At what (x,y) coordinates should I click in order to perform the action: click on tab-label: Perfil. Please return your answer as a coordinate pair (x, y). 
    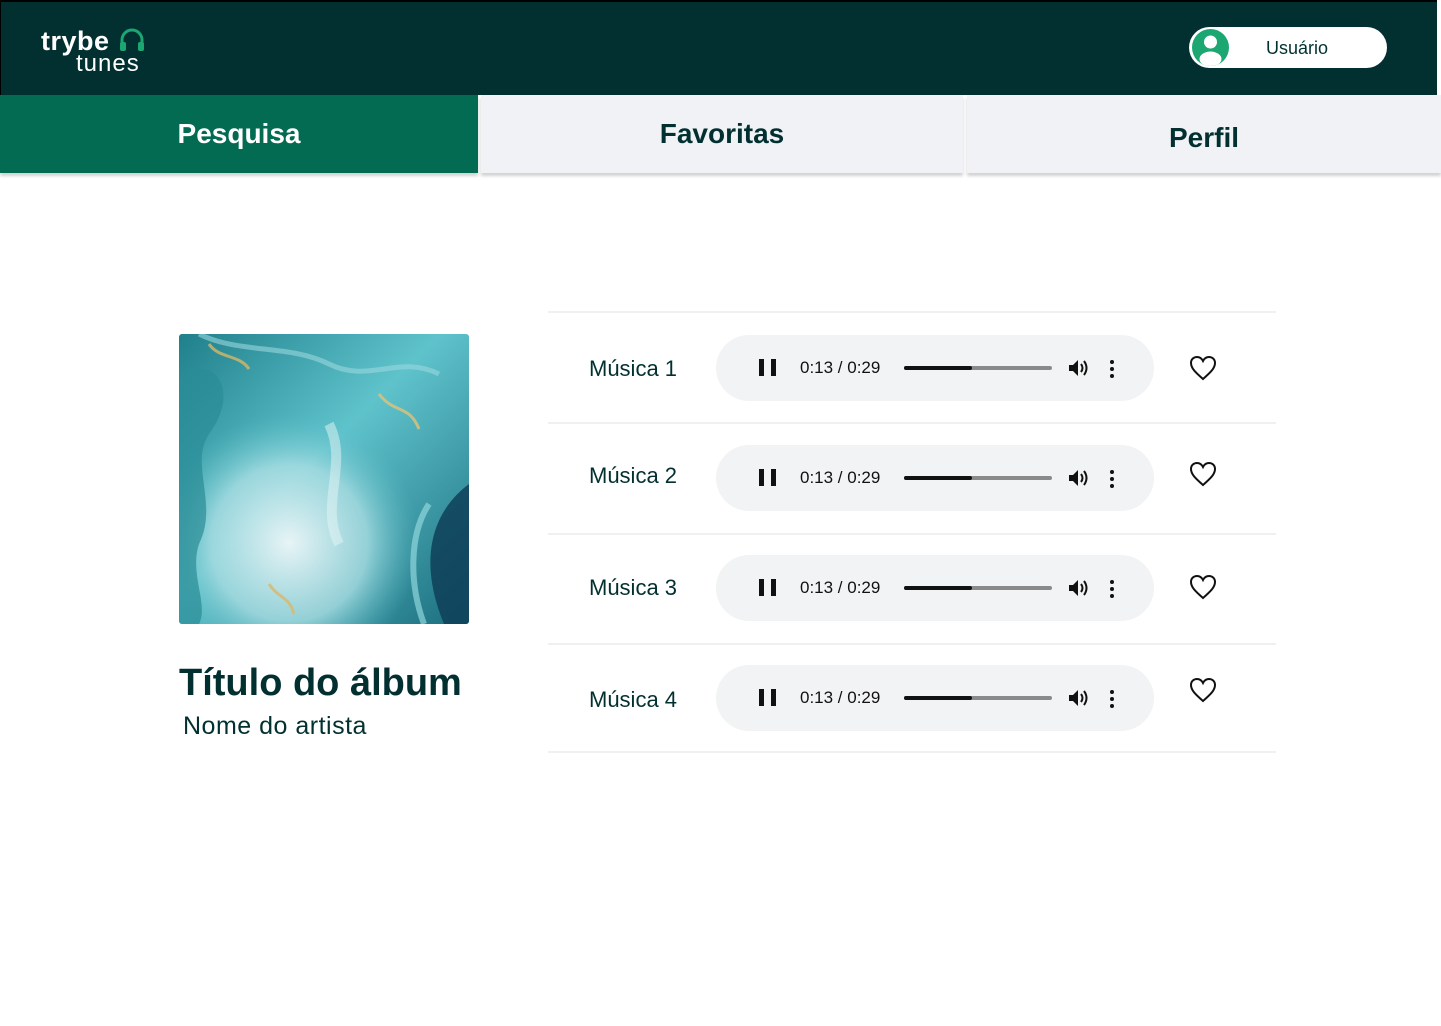
    Looking at the image, I should click on (1204, 137).